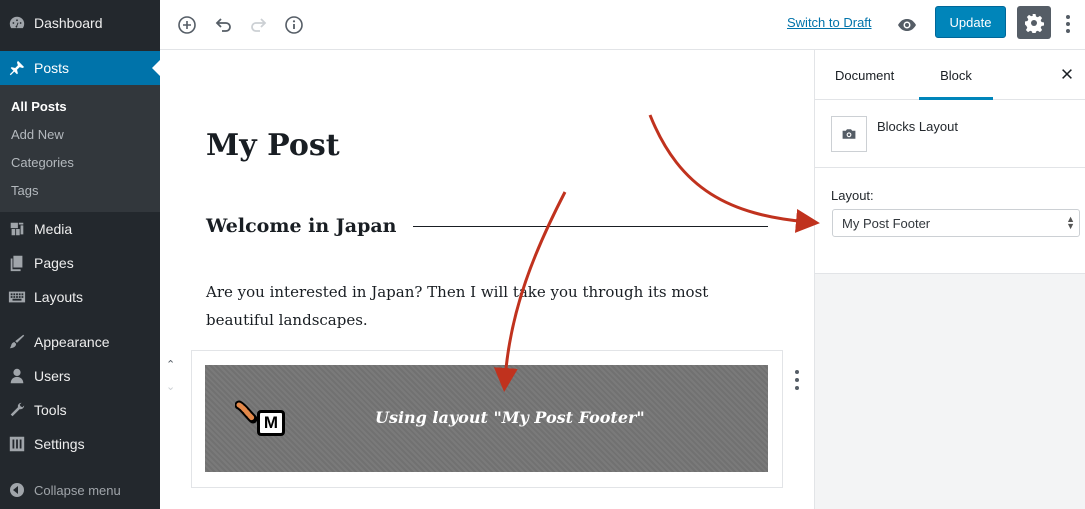 The image size is (1085, 509). Describe the element at coordinates (829, 22) in the screenshot. I see `switch-to-draft-link: Switch to Draft` at that location.